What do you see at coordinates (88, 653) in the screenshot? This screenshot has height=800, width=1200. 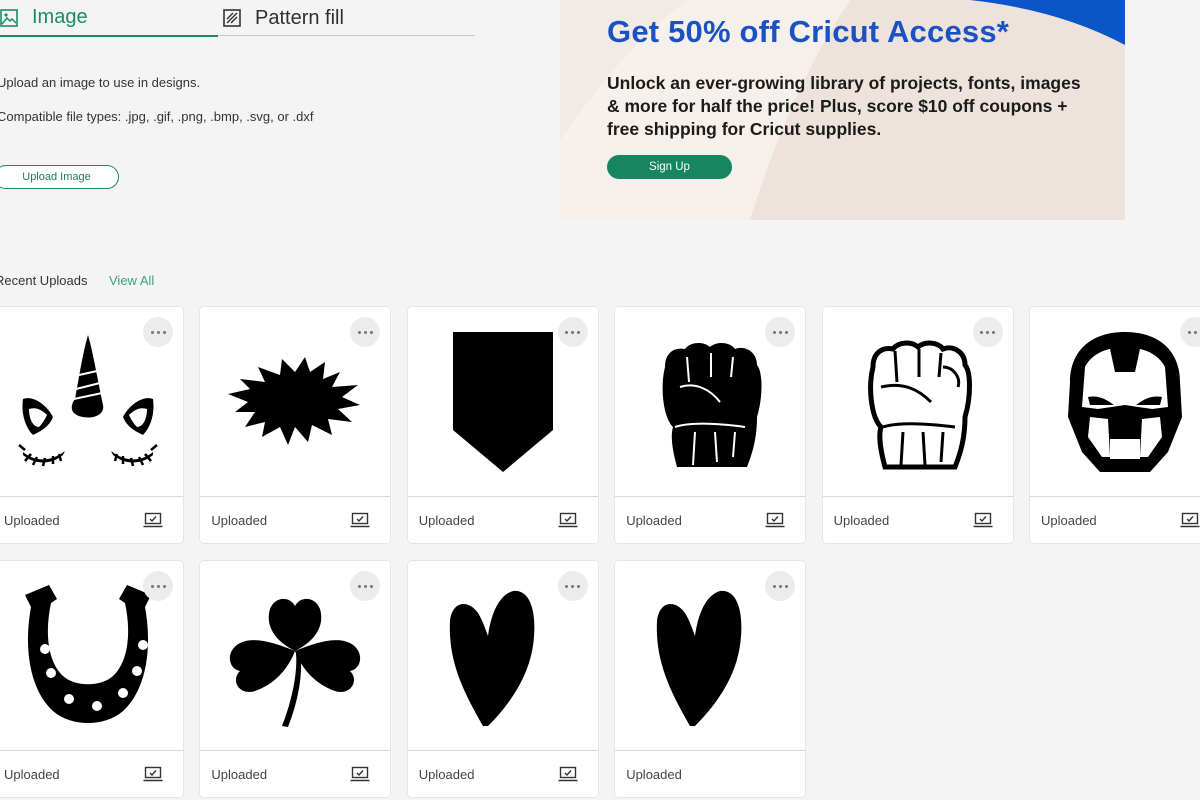 I see `horseshoe-image` at bounding box center [88, 653].